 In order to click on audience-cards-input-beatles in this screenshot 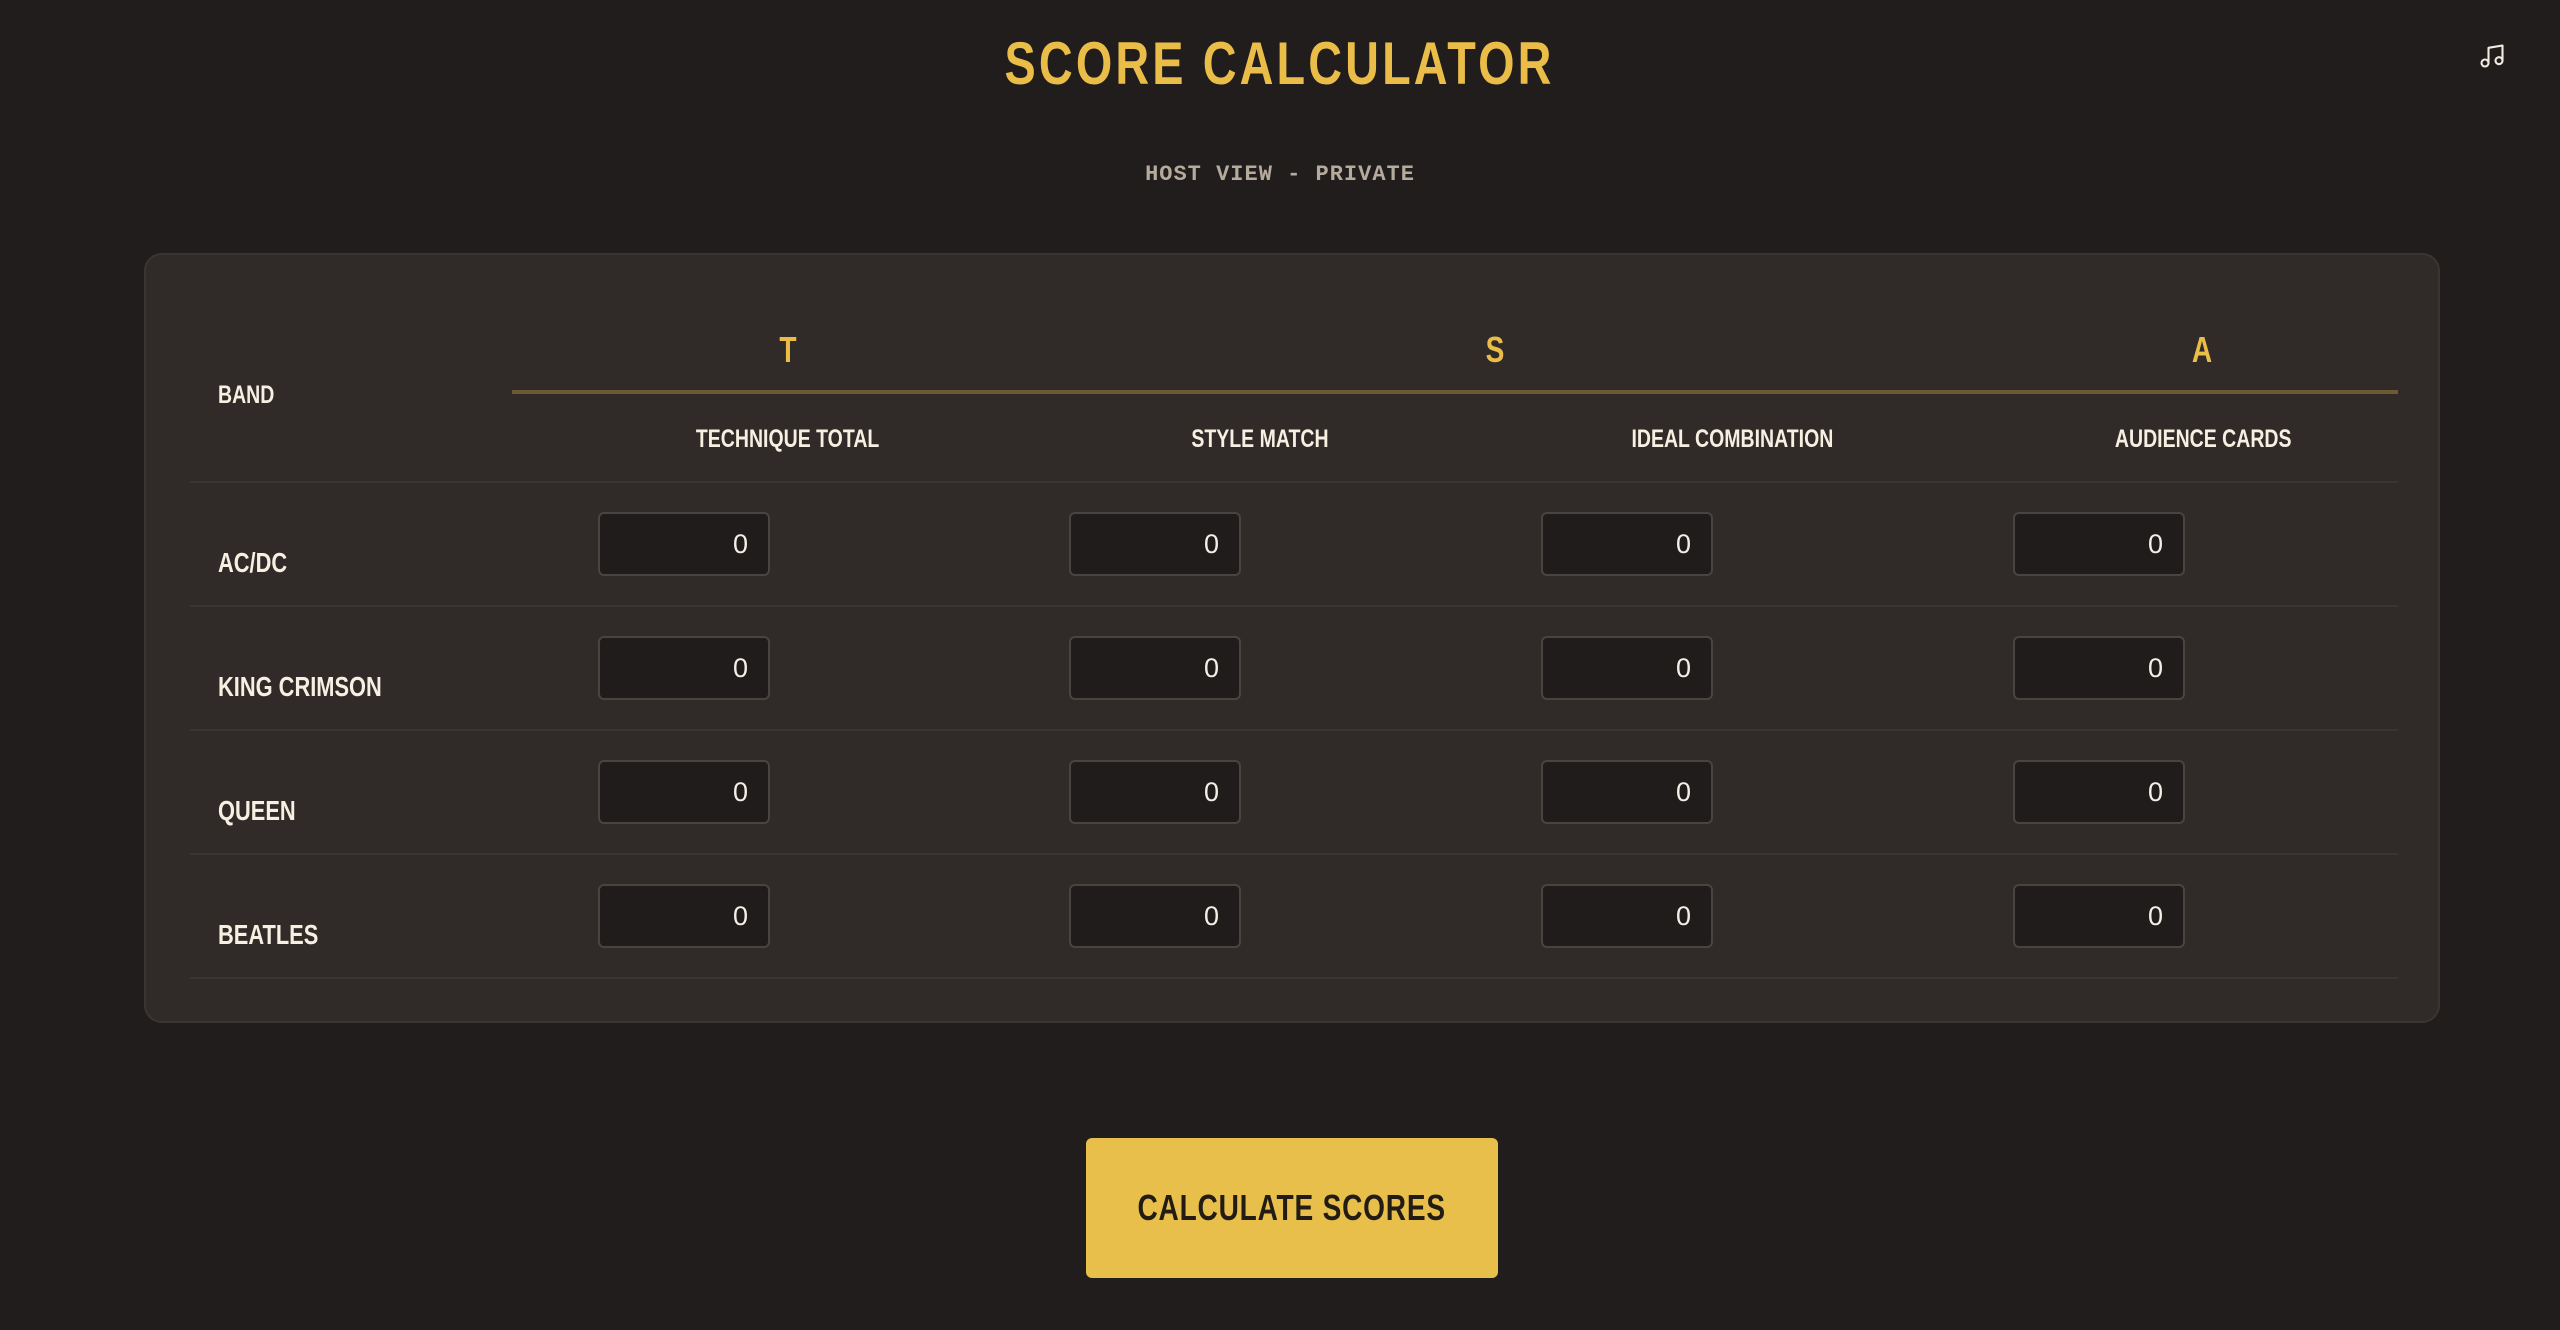, I will do `click(2099, 916)`.